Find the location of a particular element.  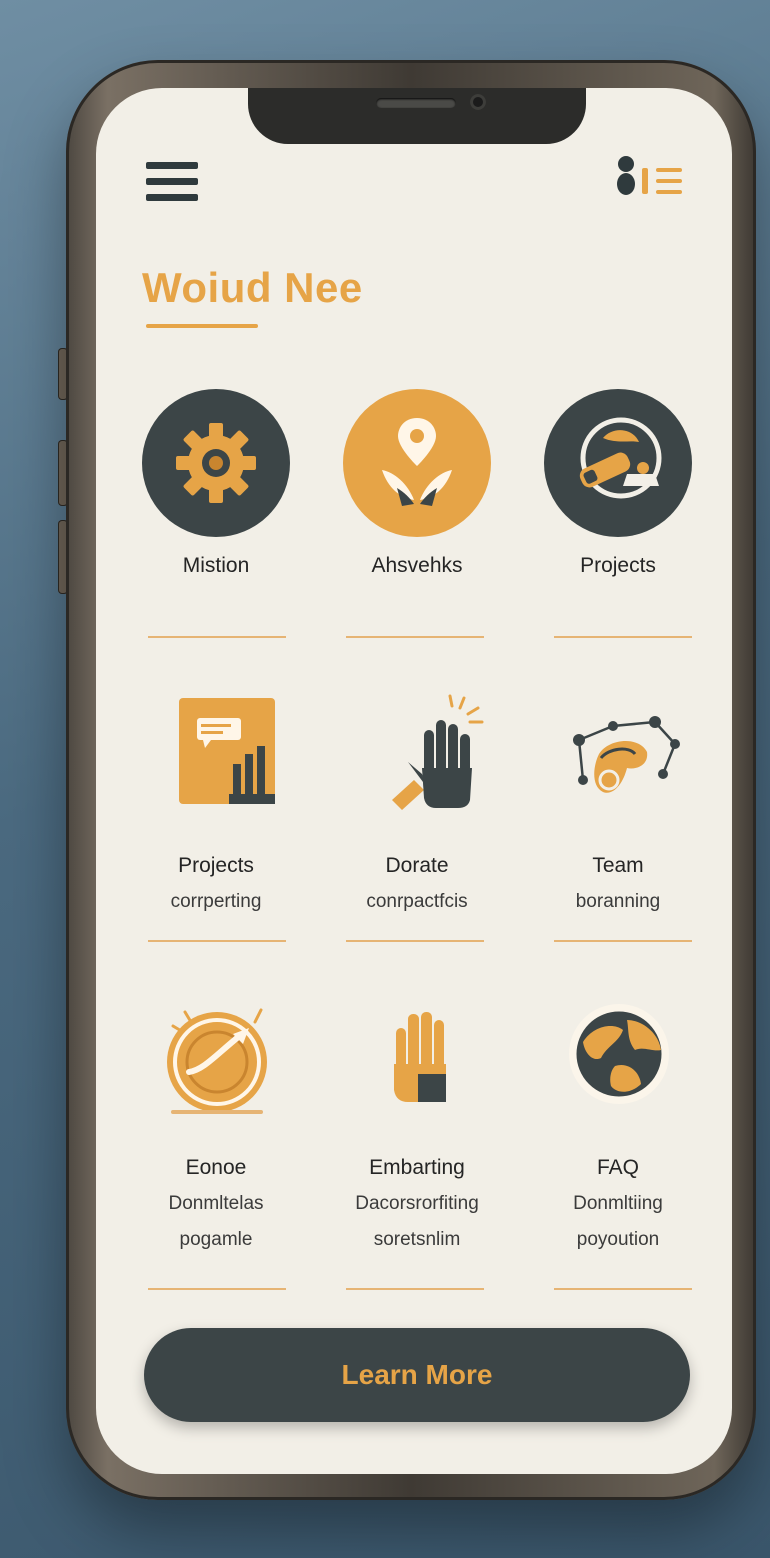

location-pin-icon is located at coordinates (417, 463).